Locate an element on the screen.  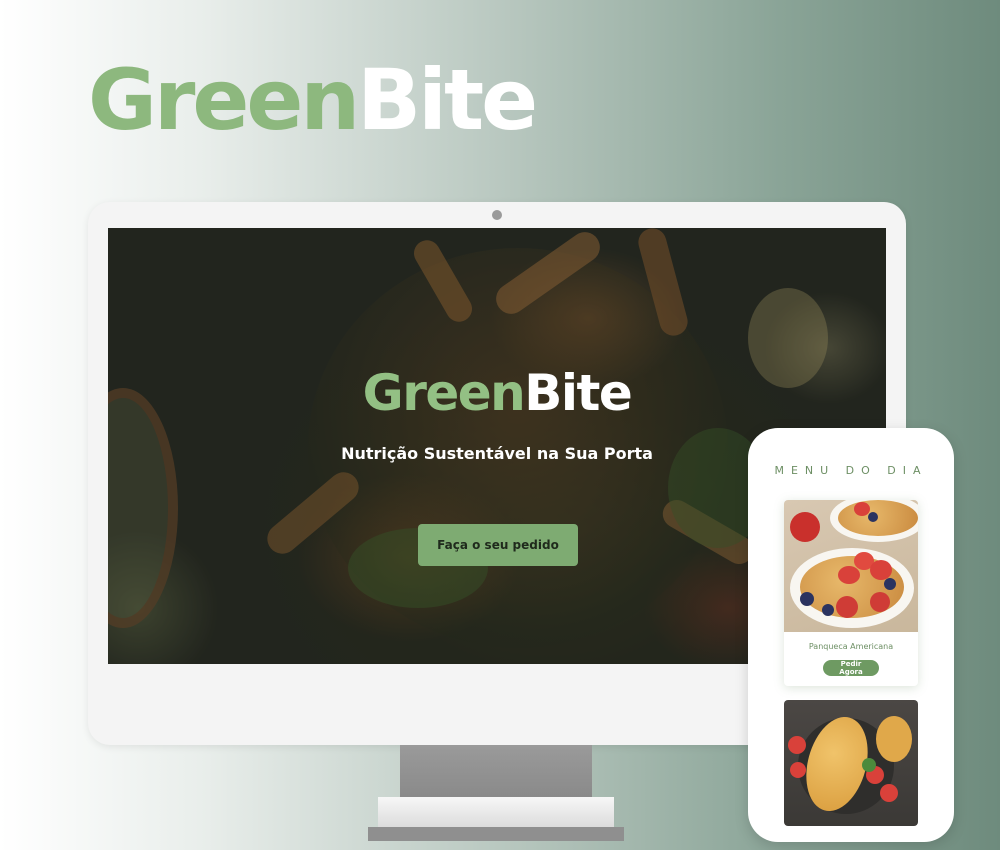
bread is located at coordinates (894, 739).